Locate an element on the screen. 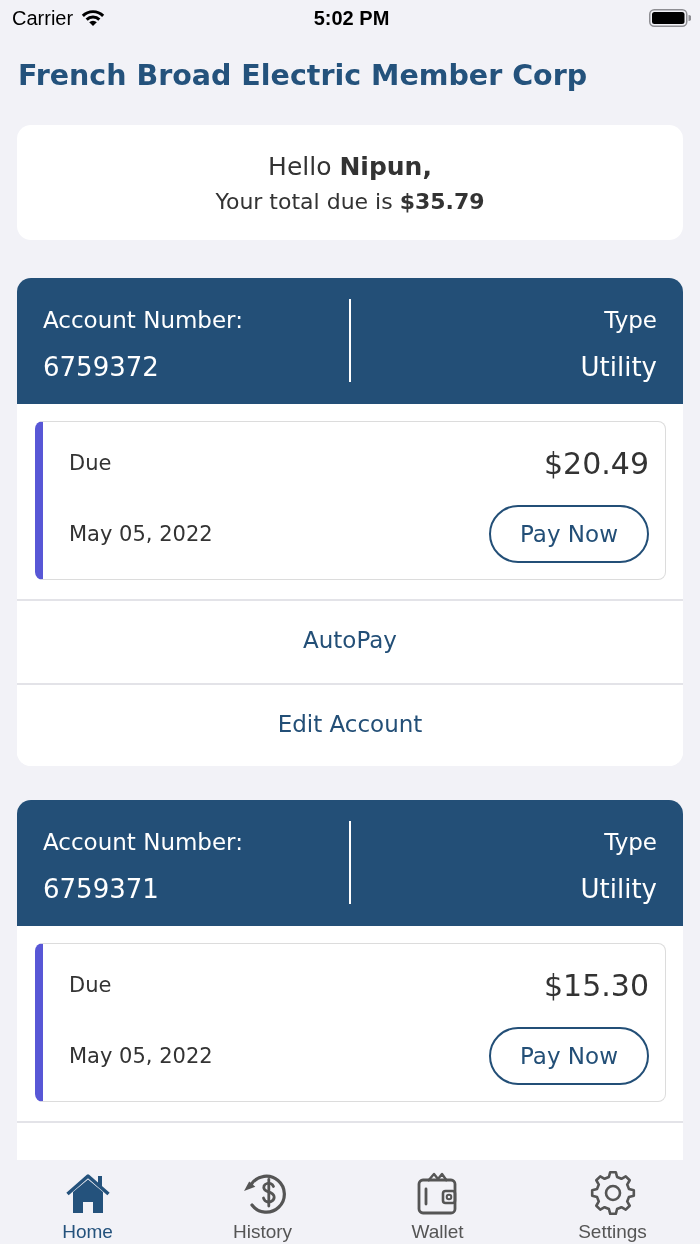  tab-item: History is located at coordinates (262, 1202).